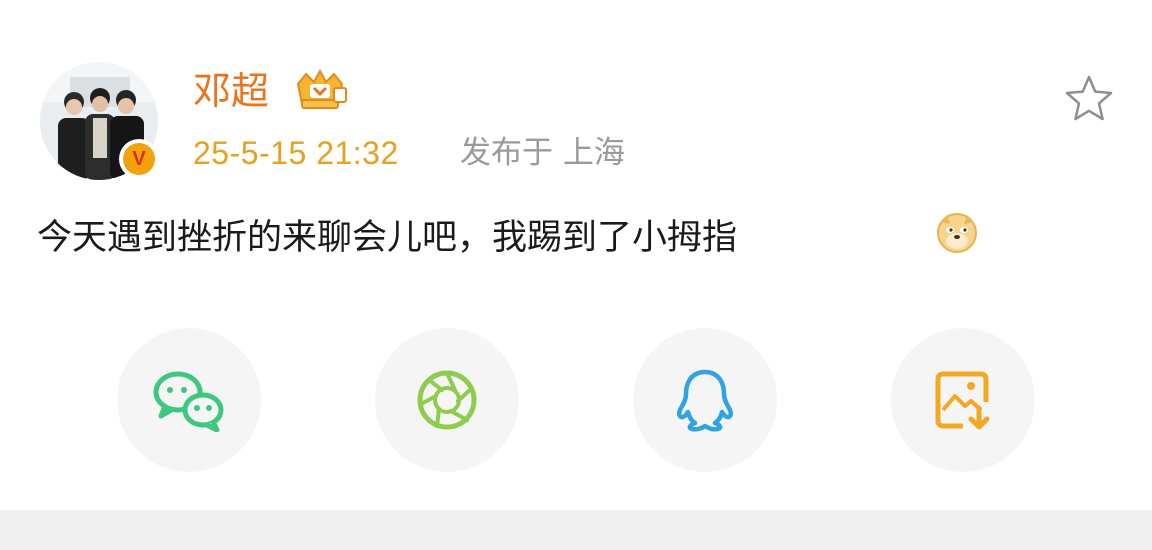 This screenshot has height=550, width=1152. I want to click on post-timestamp: 25-5-15 21:32, so click(296, 153).